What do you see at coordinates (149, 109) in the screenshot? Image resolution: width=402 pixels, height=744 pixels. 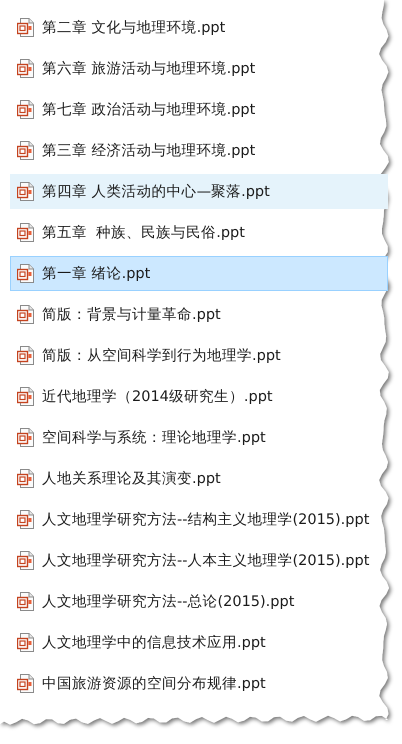 I see `file-name: 第七章 政治活动与地理环境.ppt` at bounding box center [149, 109].